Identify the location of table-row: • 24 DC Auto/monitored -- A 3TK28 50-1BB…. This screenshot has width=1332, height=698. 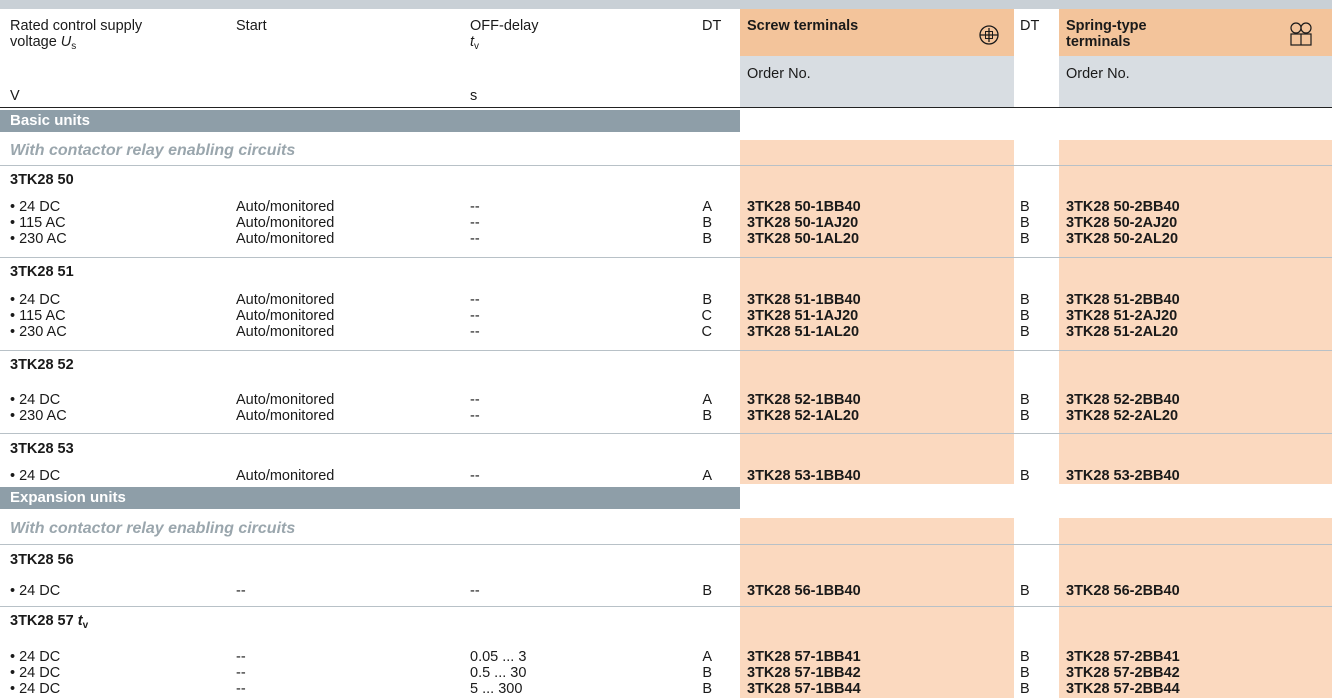
(666, 207).